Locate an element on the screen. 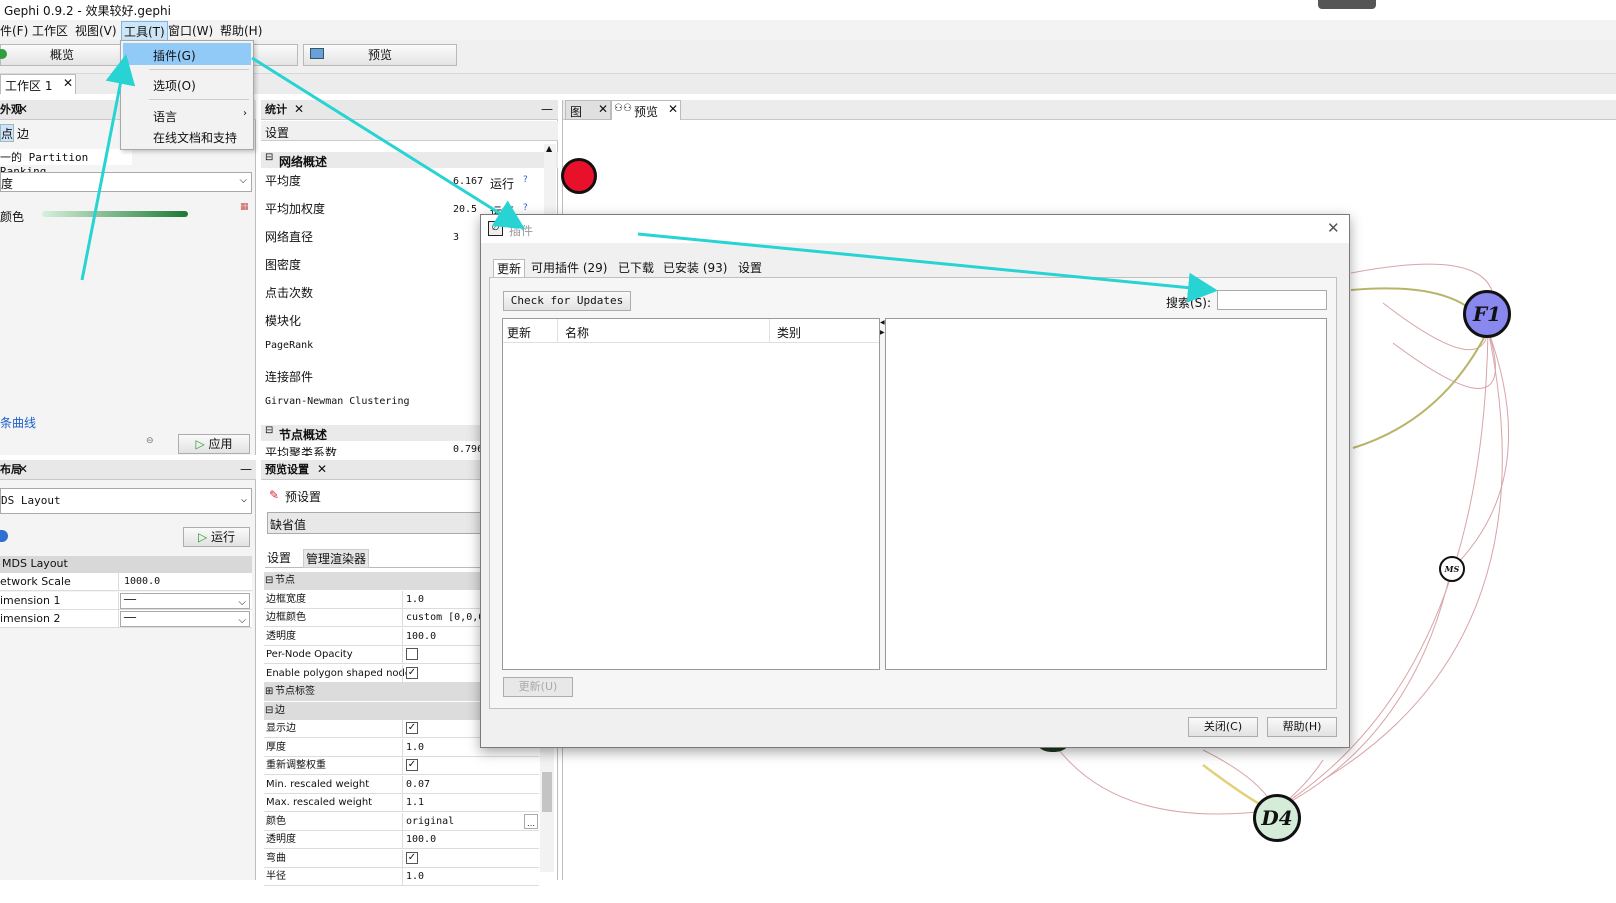 Image resolution: width=1616 pixels, height=903 pixels. menu-tools: 工具(T) is located at coordinates (144, 31).